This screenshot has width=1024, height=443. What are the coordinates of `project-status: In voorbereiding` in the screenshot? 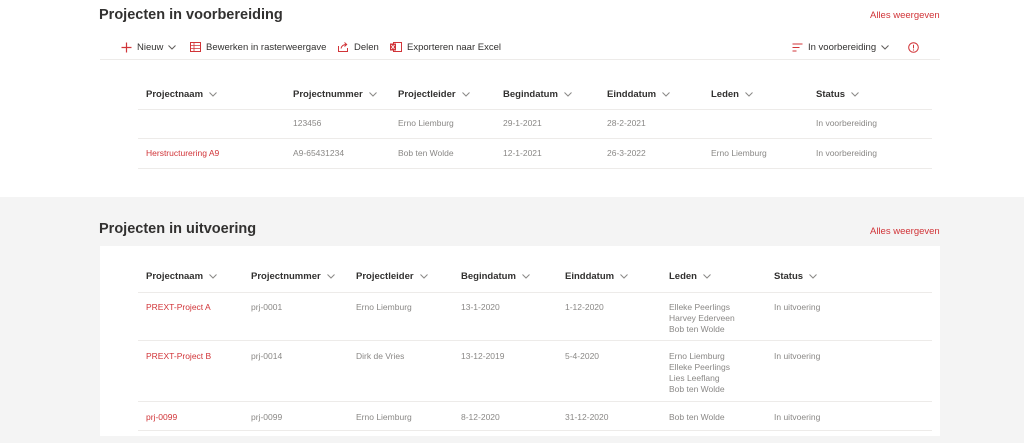 It's located at (846, 123).